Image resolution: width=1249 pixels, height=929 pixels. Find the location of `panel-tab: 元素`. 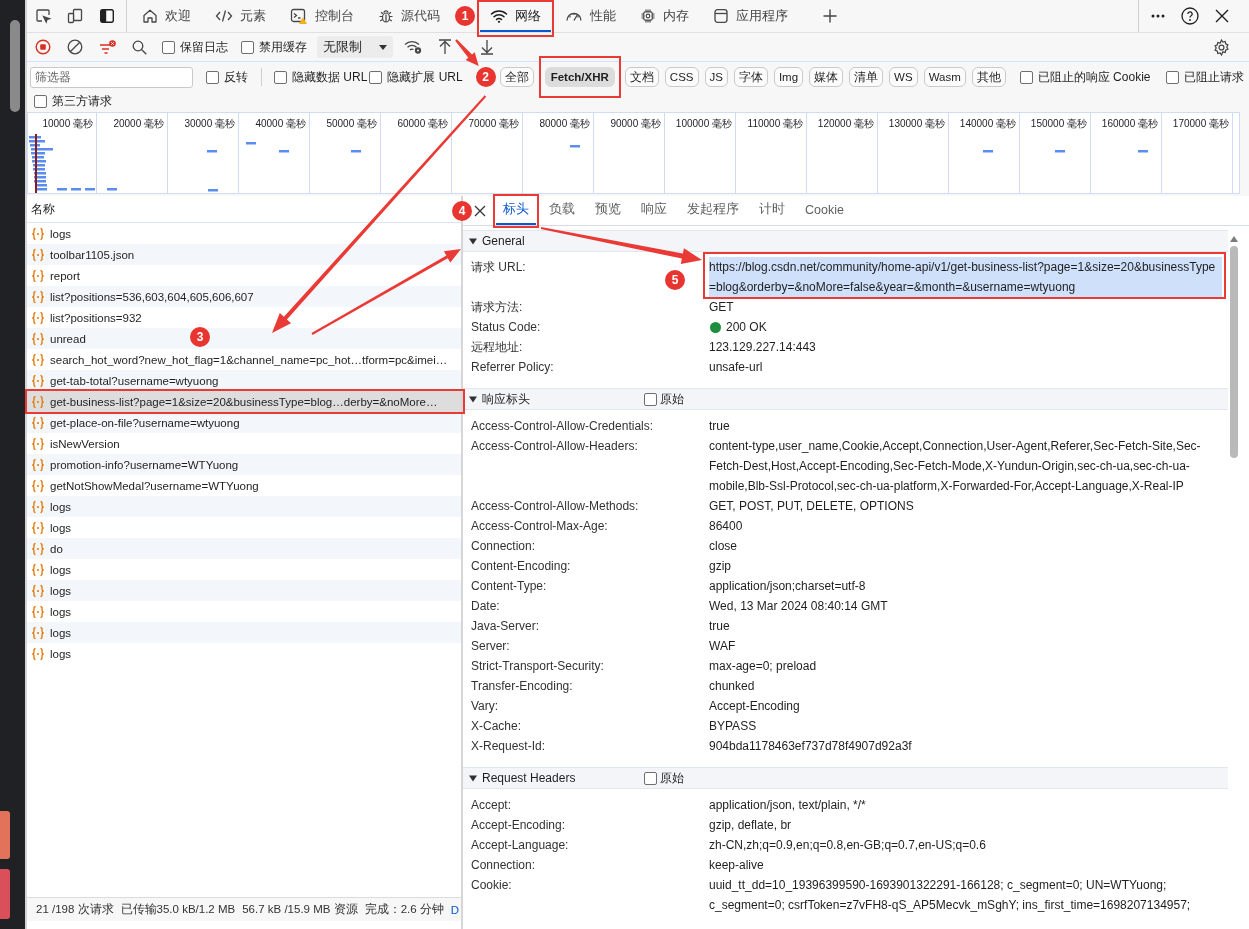

panel-tab: 元素 is located at coordinates (240, 17).